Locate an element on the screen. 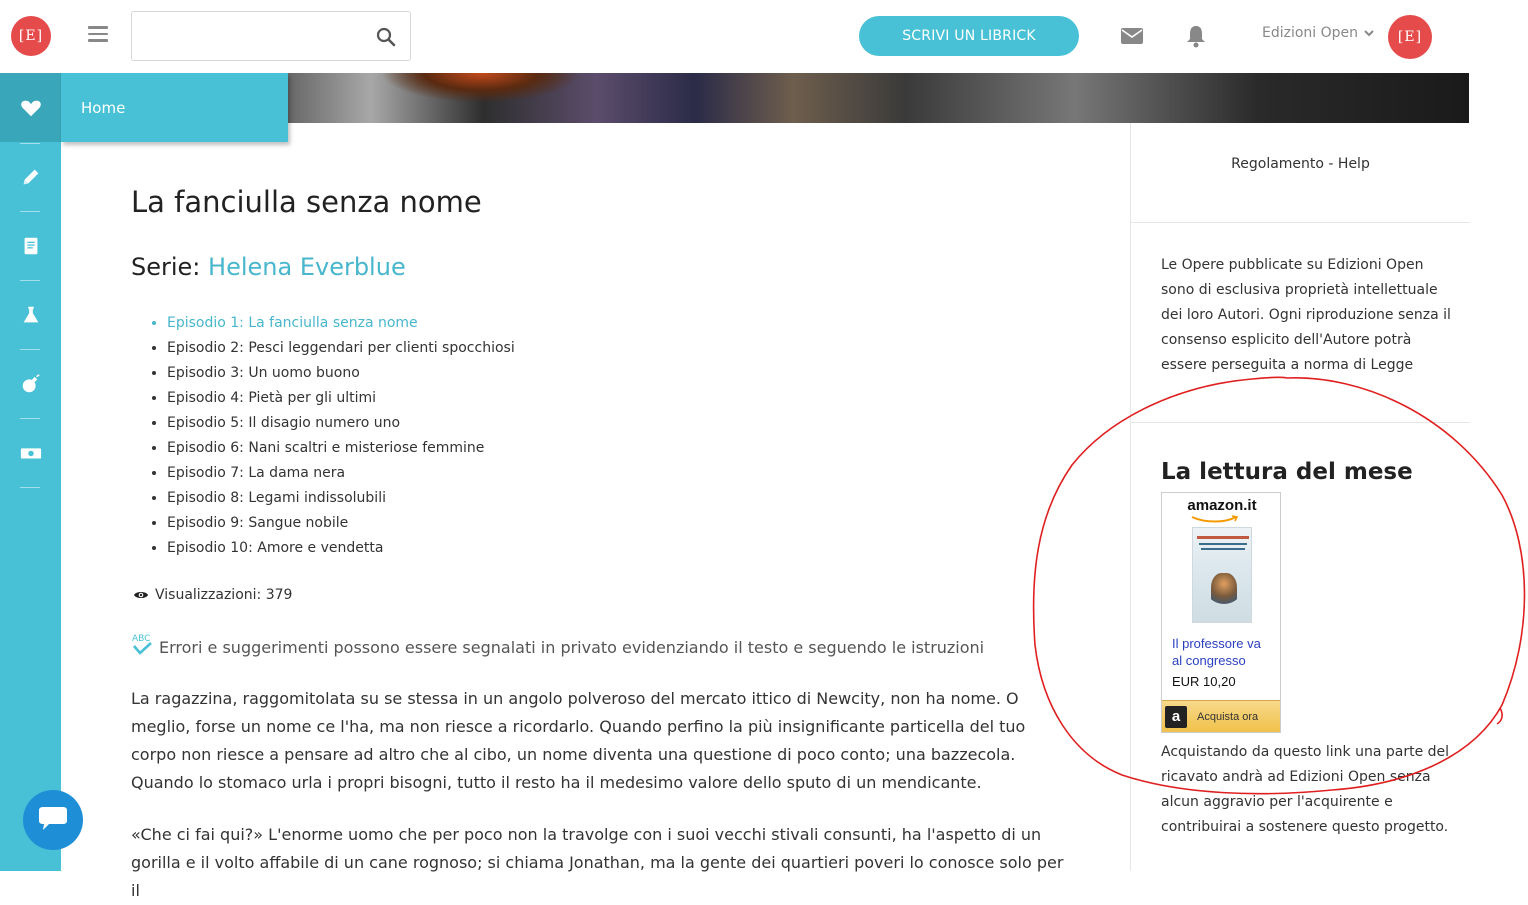 This screenshot has width=1528, height=905. chat-icon is located at coordinates (53, 818).